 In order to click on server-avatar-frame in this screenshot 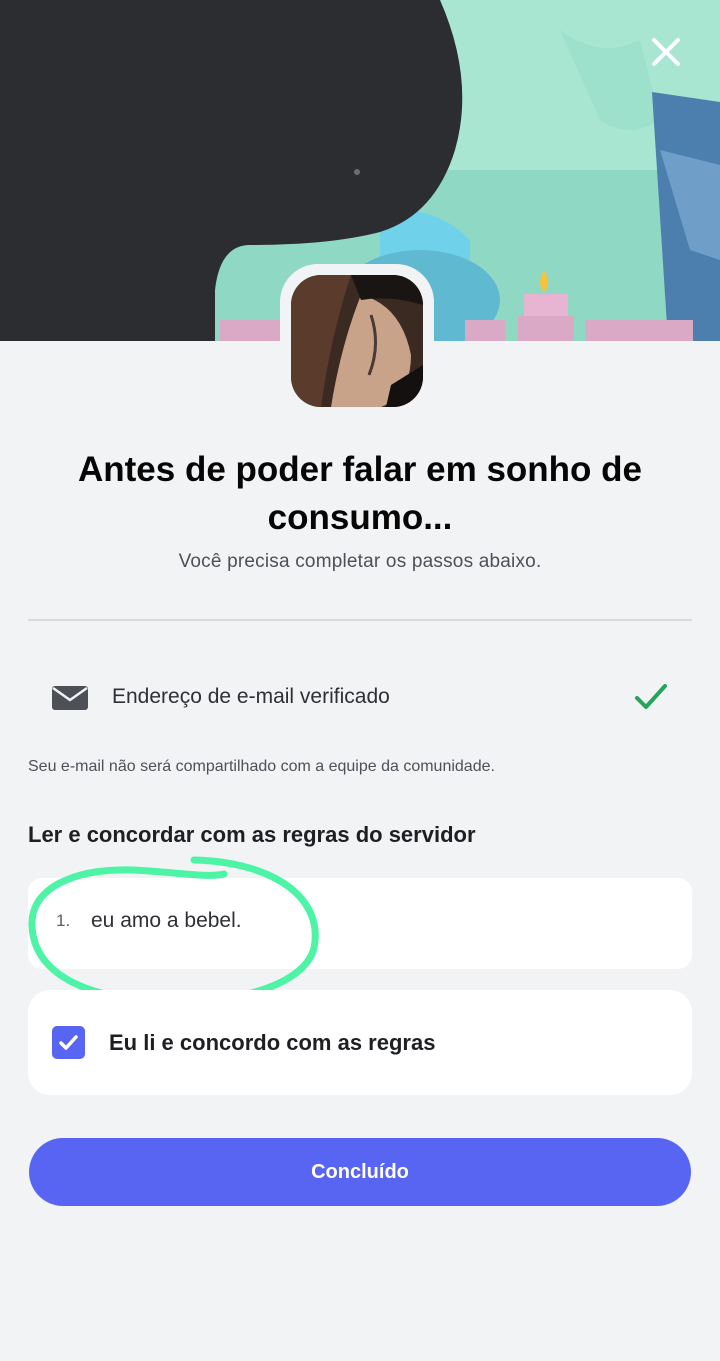, I will do `click(357, 341)`.